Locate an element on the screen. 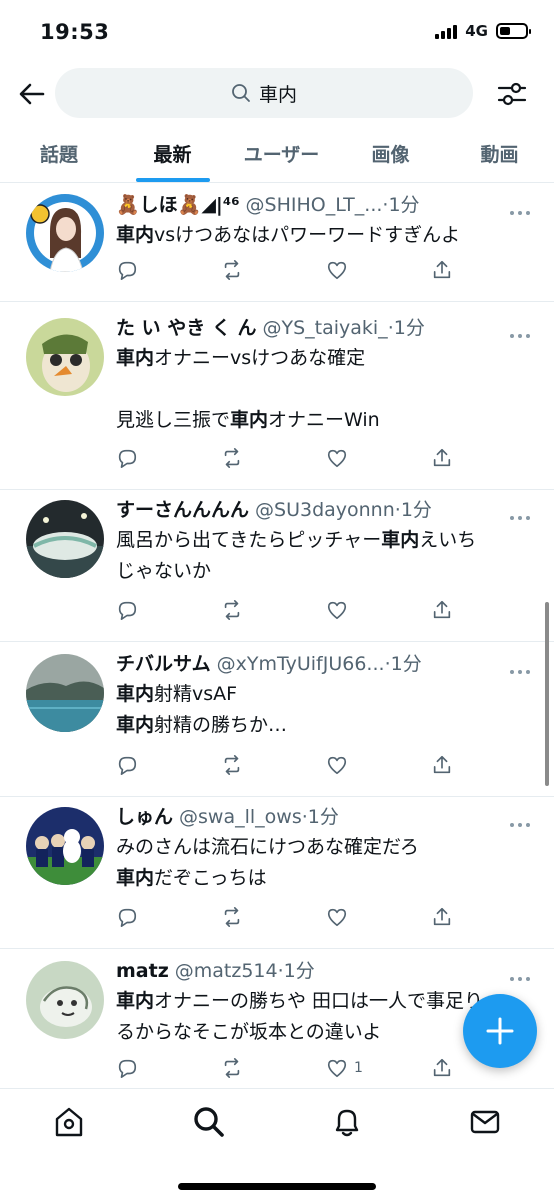  like-button: 1 is located at coordinates (378, 1068).